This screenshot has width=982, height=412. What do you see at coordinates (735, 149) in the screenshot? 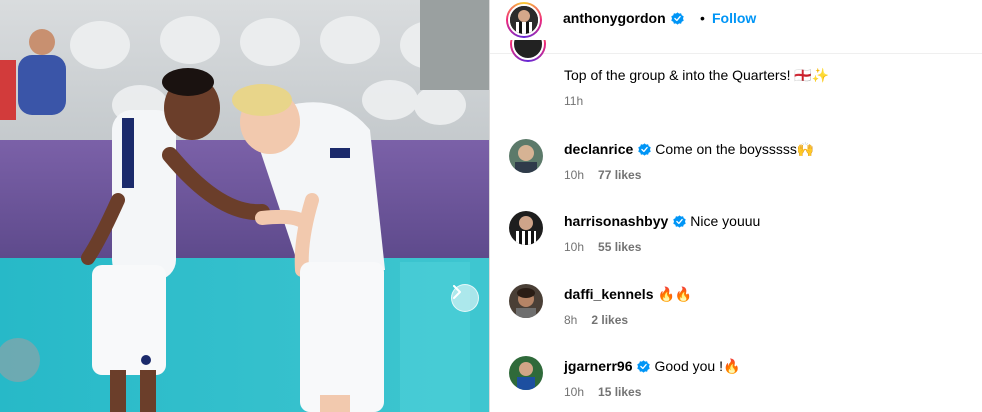
I see `comment-text: Come on the boysssss🙌` at bounding box center [735, 149].